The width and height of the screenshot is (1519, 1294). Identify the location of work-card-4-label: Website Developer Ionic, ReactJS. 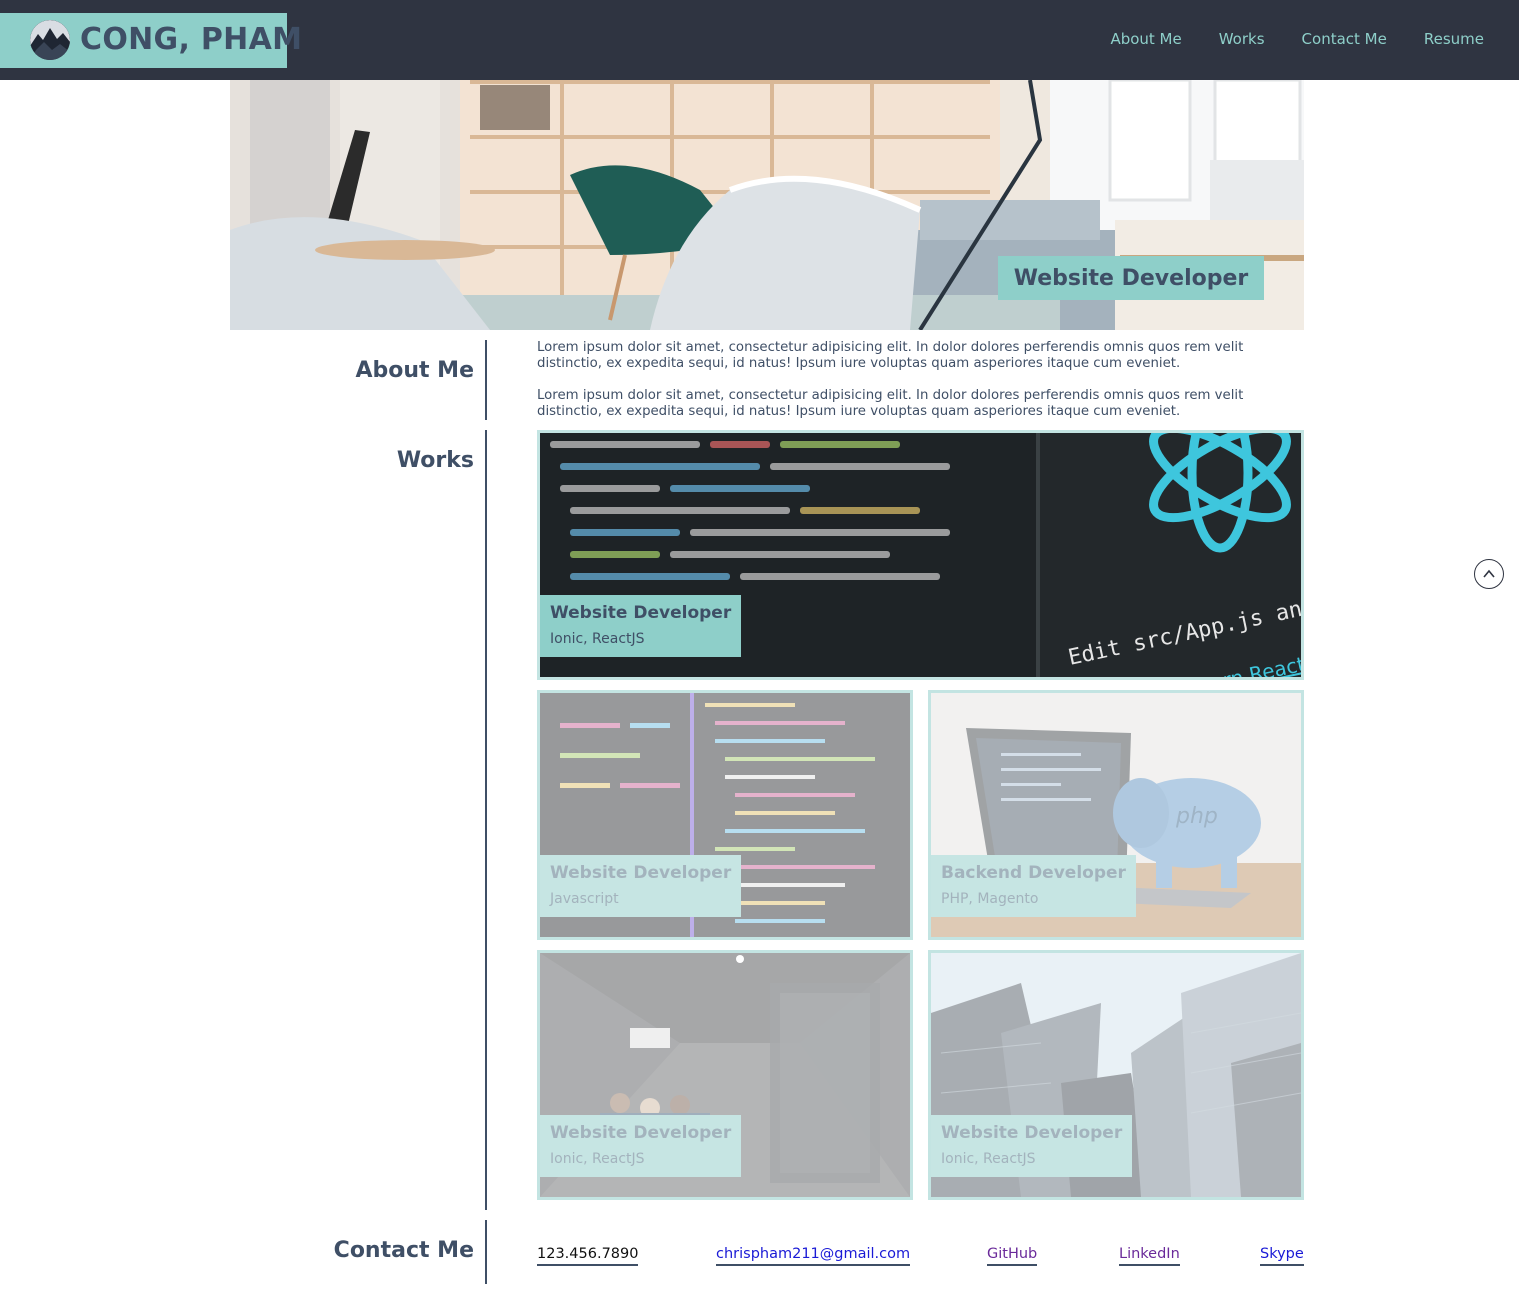
(641, 1146).